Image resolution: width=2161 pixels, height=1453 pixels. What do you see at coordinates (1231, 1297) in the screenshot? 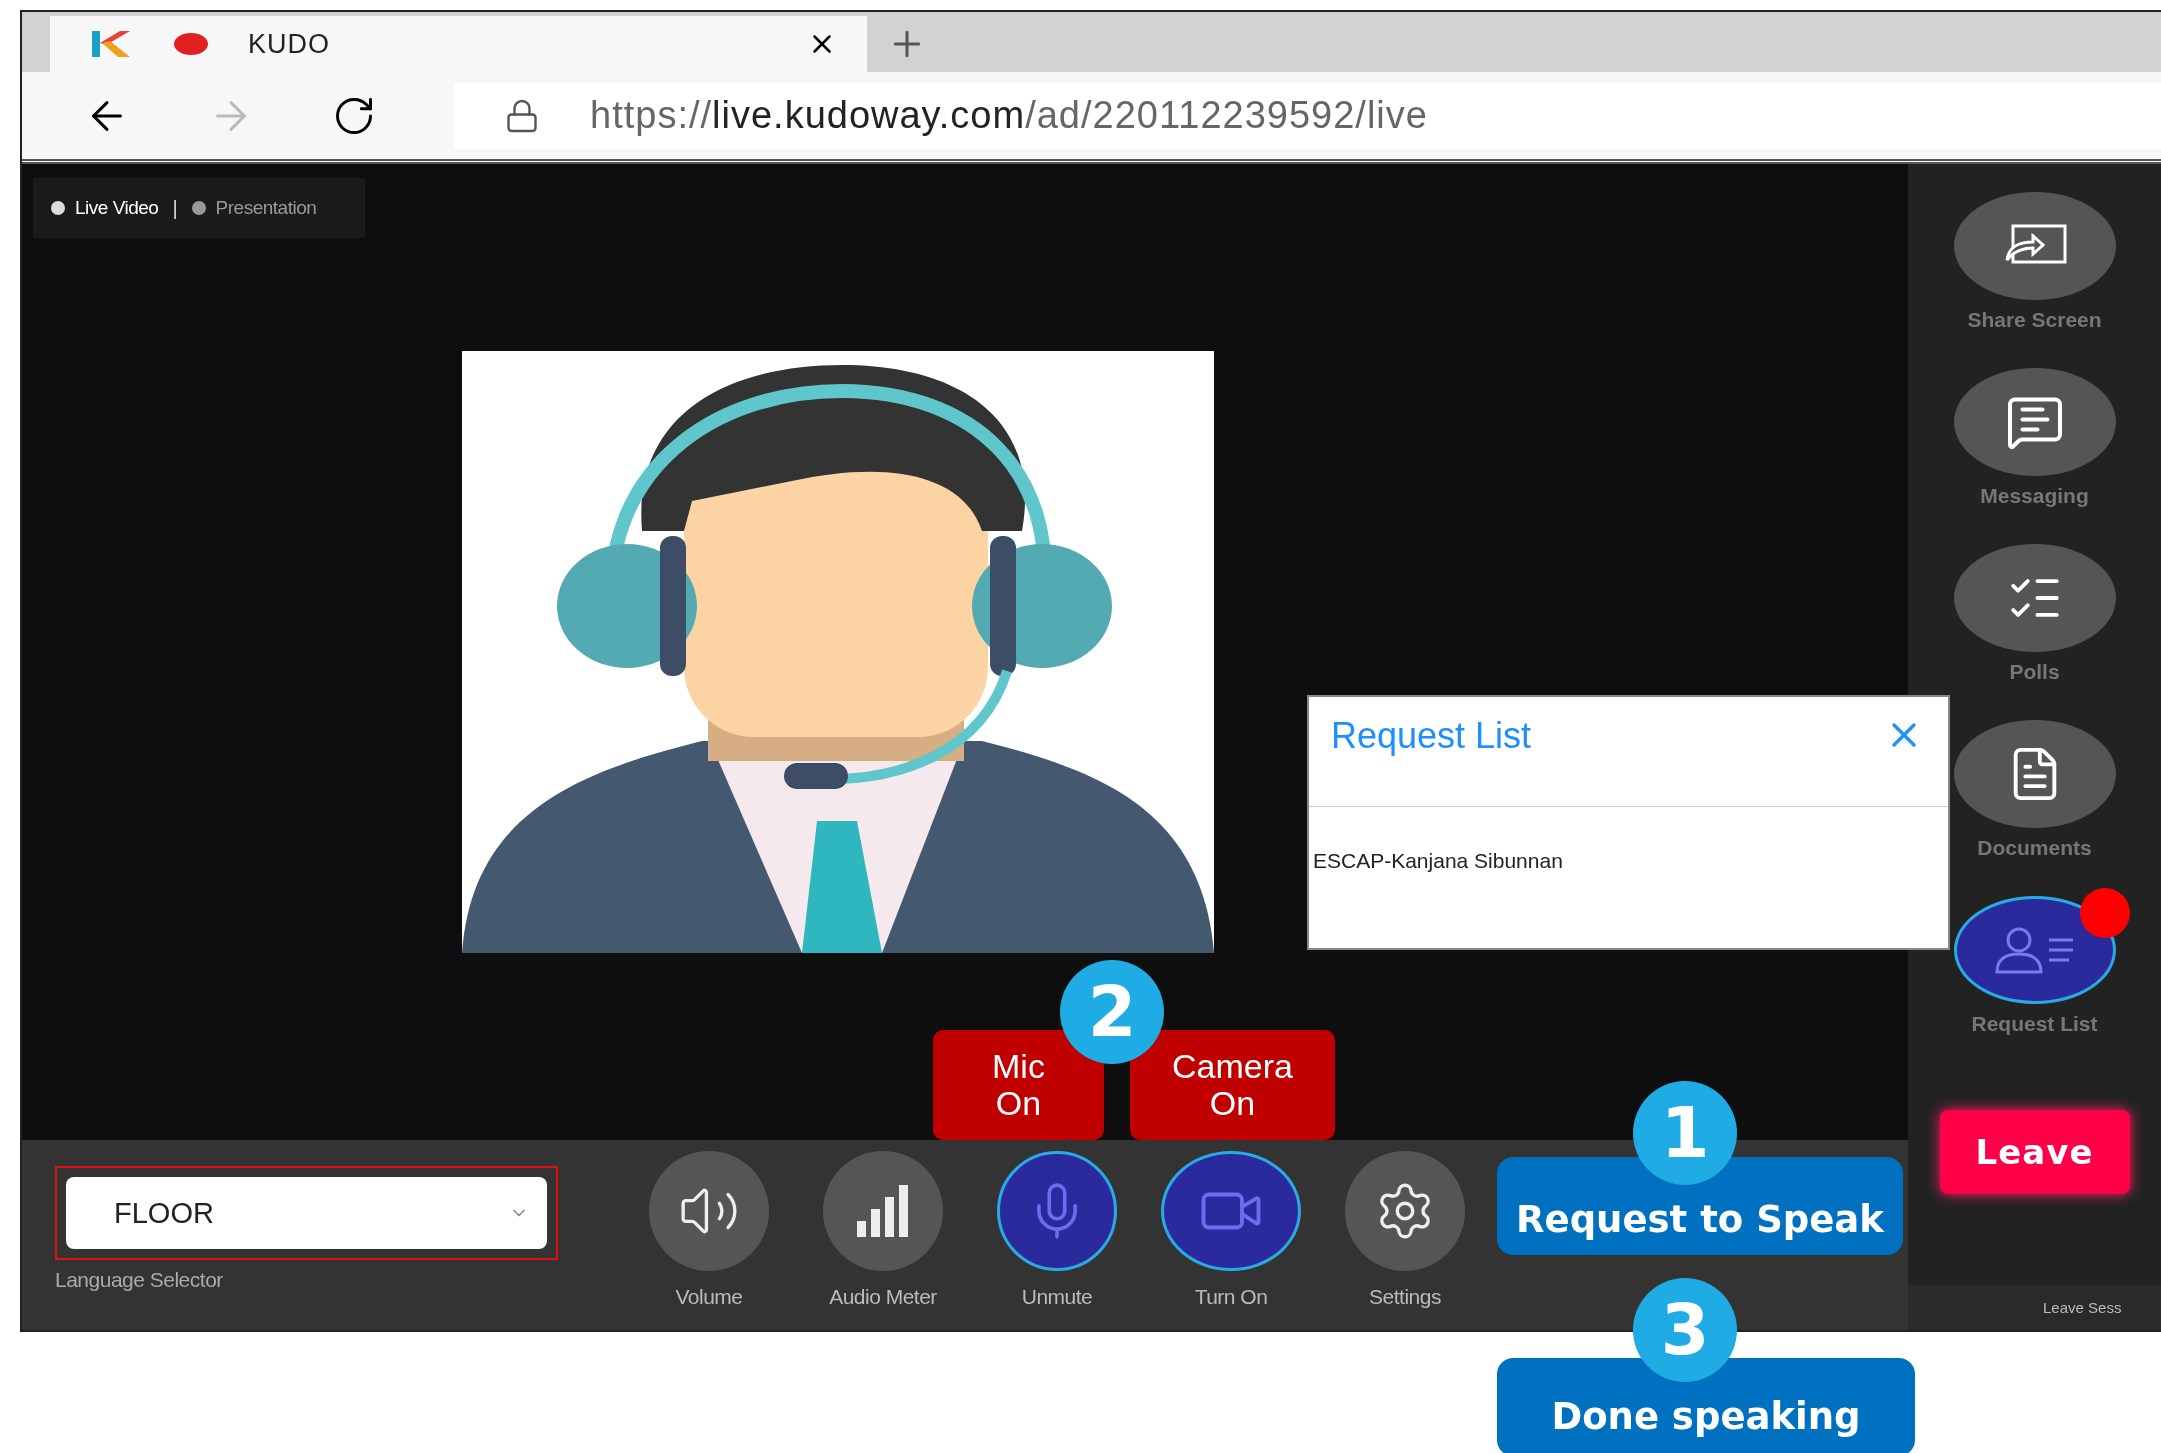
I see `control-label: Turn On` at bounding box center [1231, 1297].